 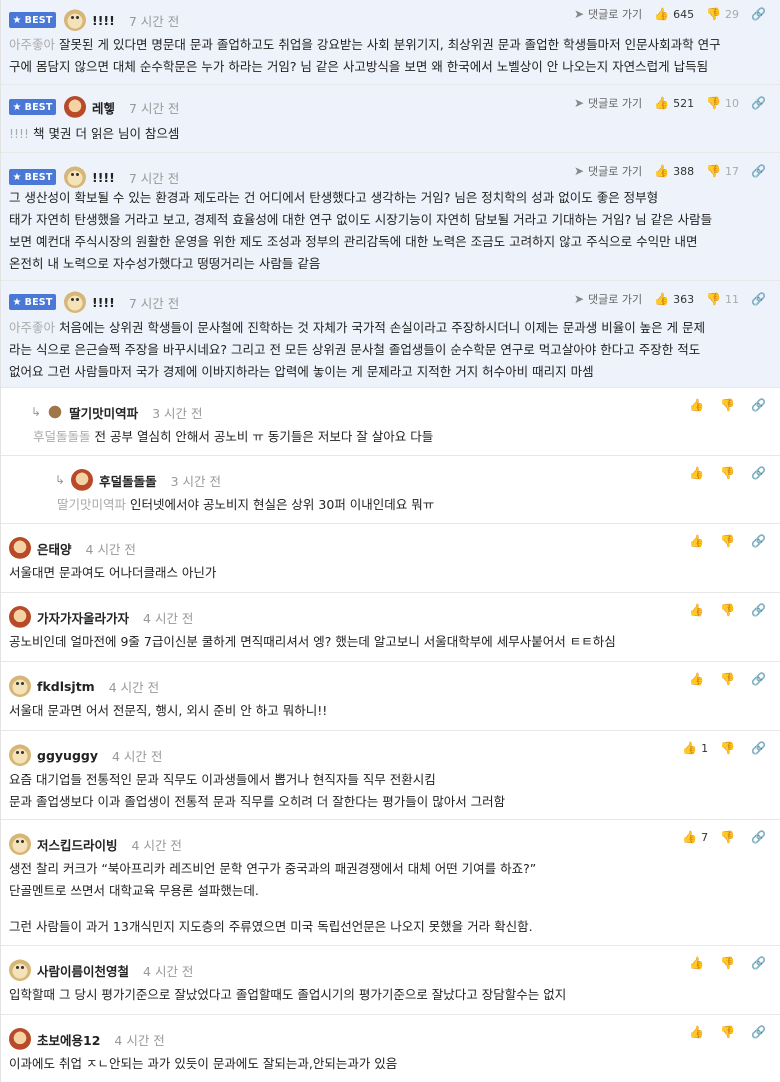 What do you see at coordinates (579, 299) in the screenshot?
I see `send-icon: ➤` at bounding box center [579, 299].